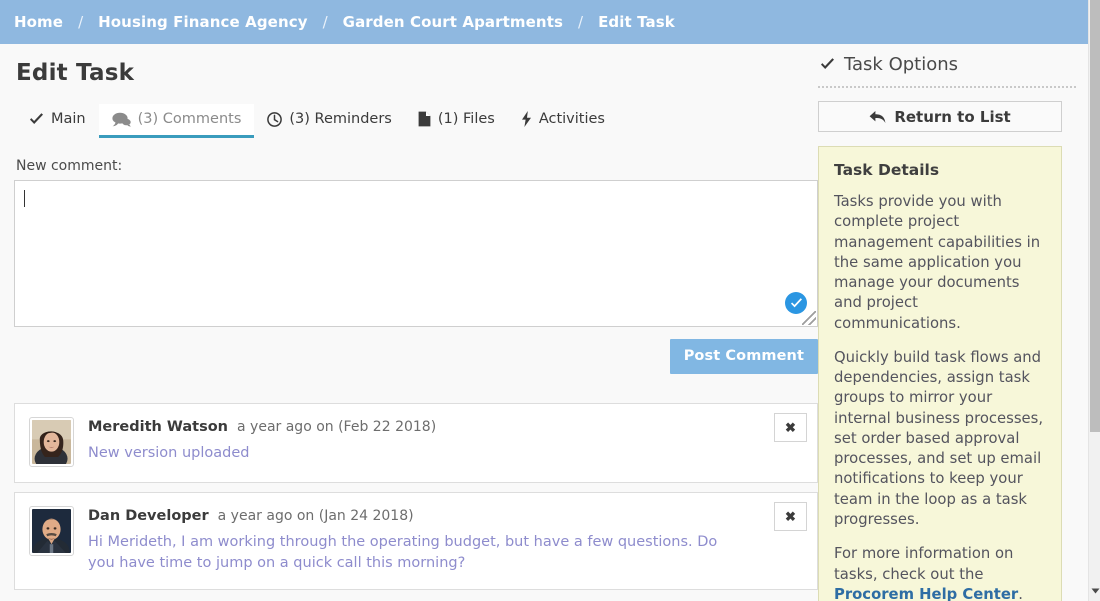 This screenshot has width=1100, height=601. I want to click on avatar-meredith-watson, so click(51, 442).